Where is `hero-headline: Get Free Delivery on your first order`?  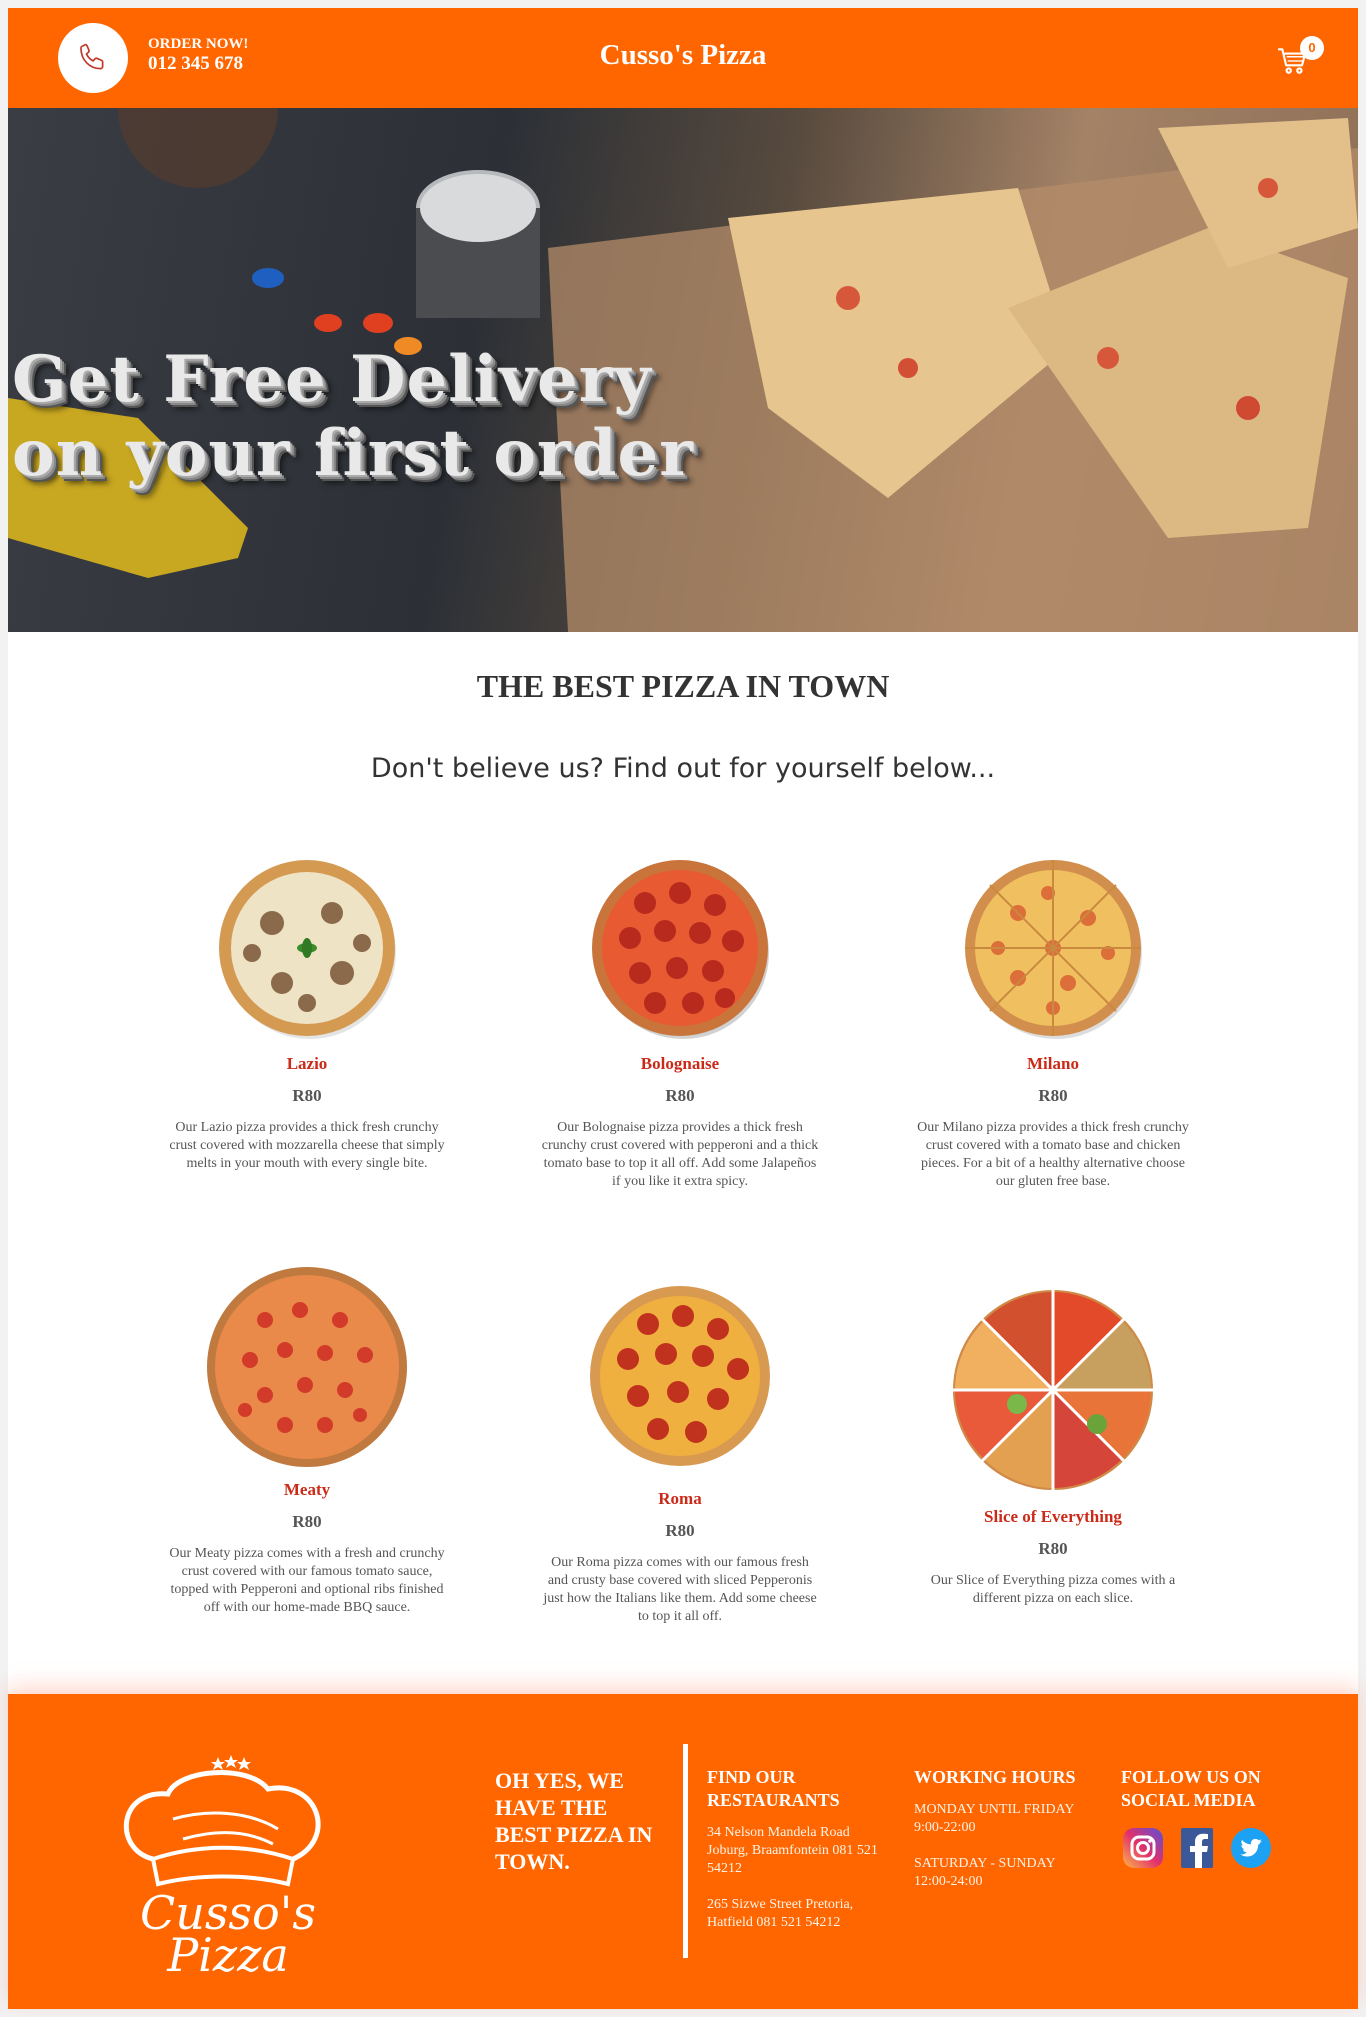
hero-headline: Get Free Delivery on your first order is located at coordinates (353, 417).